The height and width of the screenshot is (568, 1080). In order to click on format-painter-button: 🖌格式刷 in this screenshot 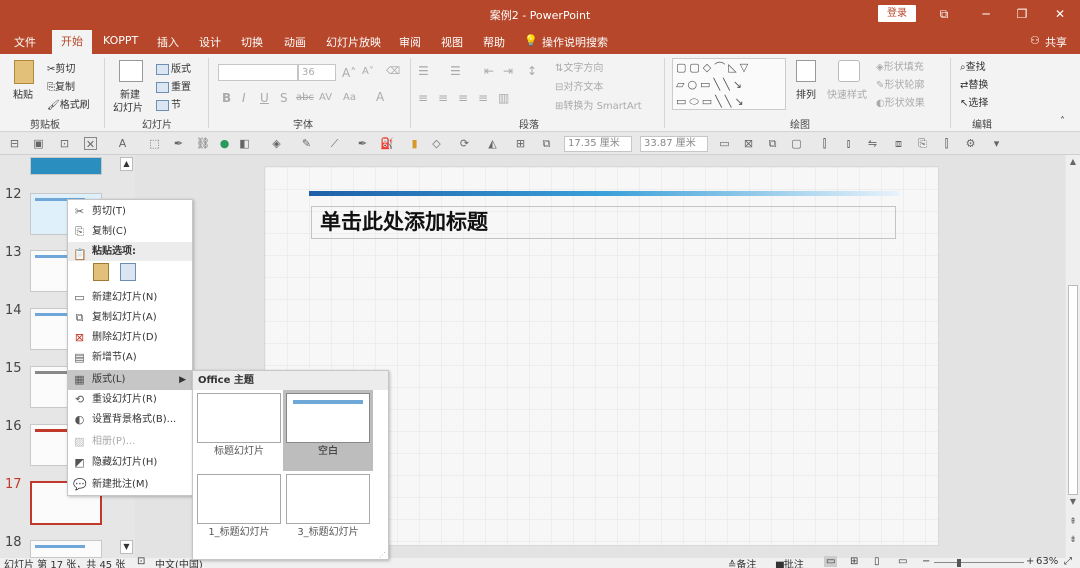, I will do `click(68, 103)`.